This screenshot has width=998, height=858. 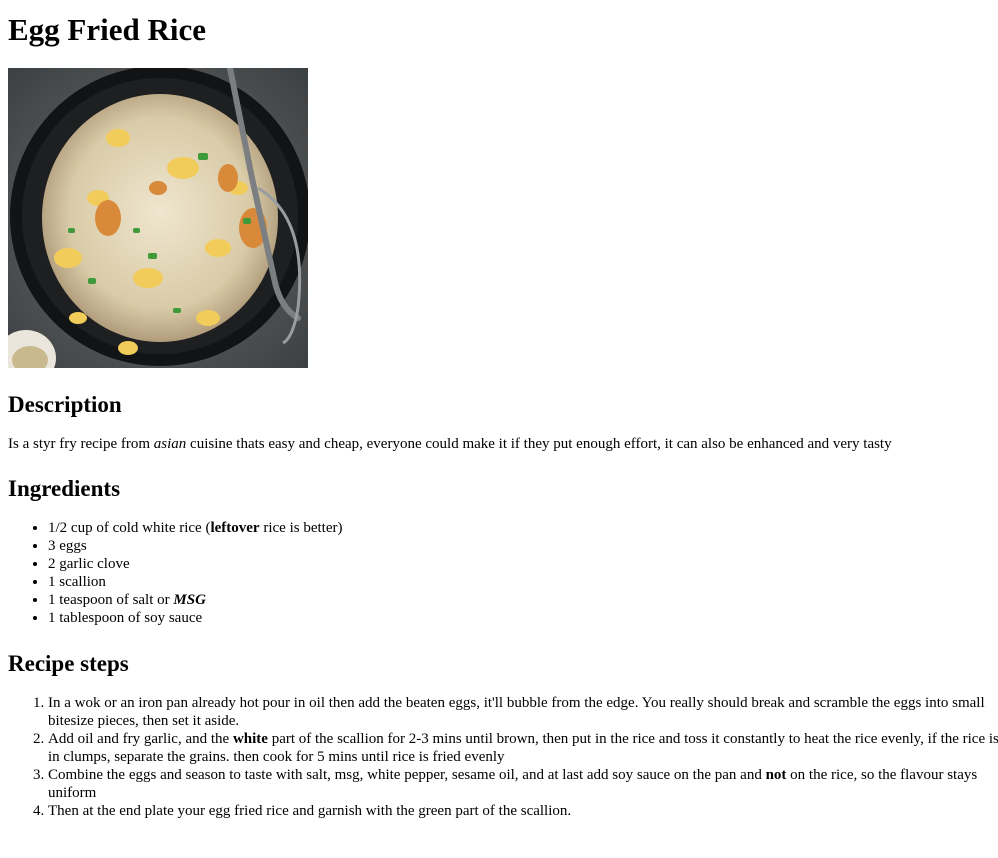 I want to click on description-heading: Description, so click(x=65, y=404).